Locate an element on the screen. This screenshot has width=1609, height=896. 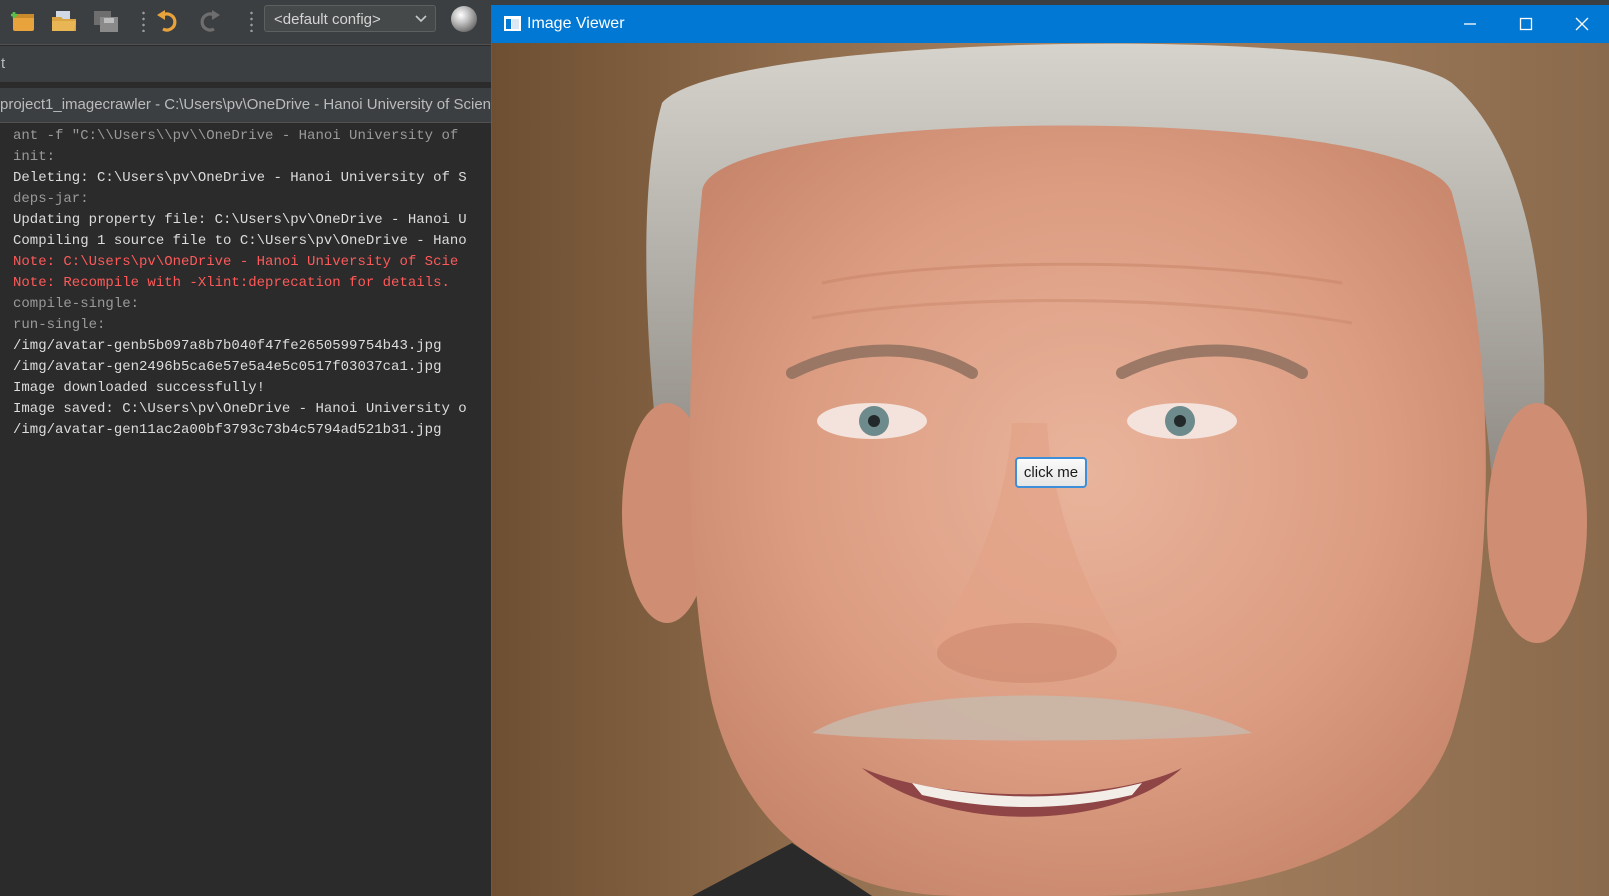
minimize-icon is located at coordinates (1470, 24).